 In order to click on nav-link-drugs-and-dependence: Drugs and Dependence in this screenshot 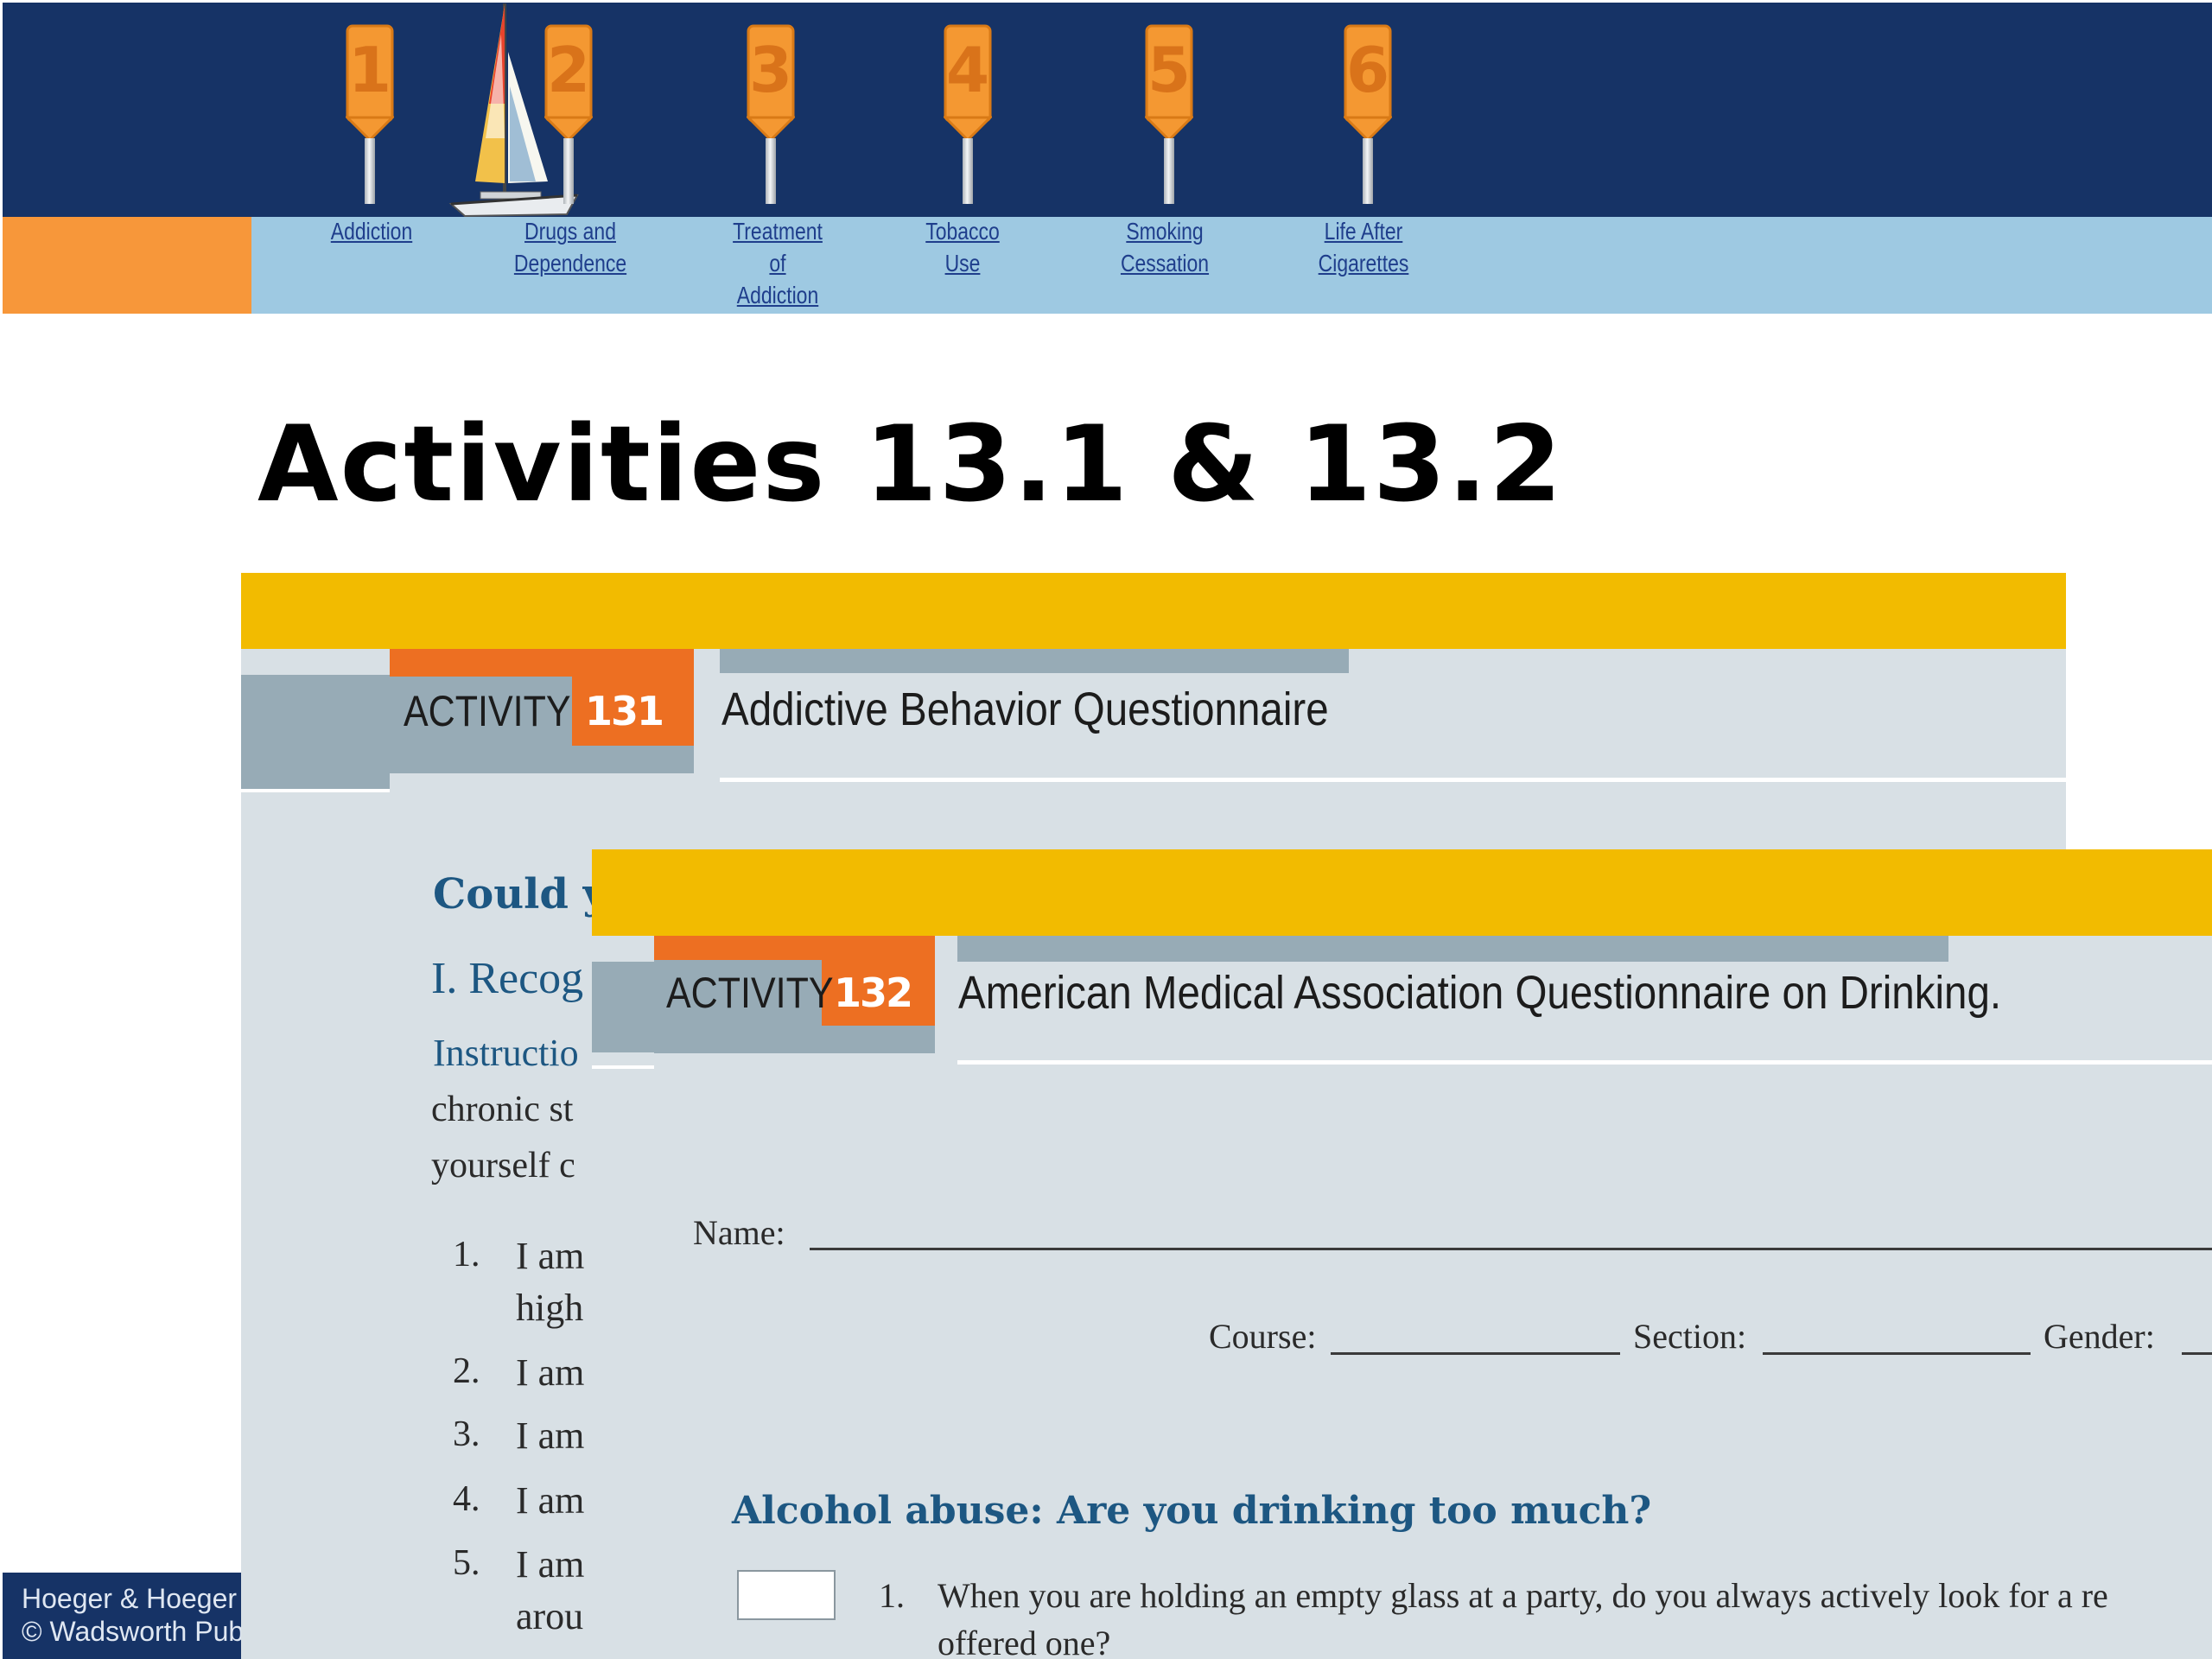, I will do `click(570, 247)`.